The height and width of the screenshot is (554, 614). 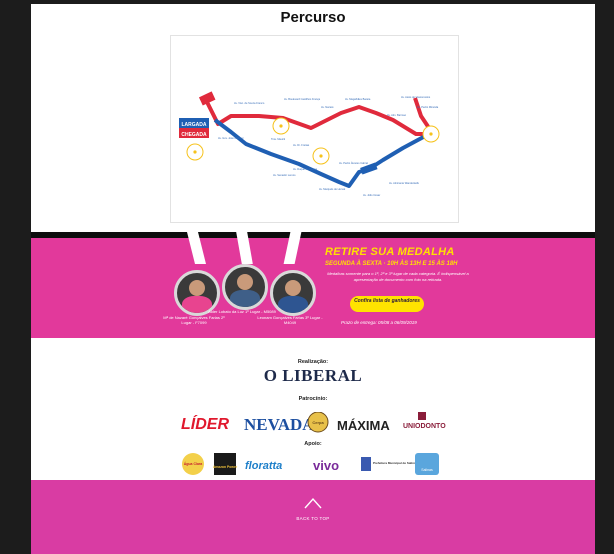 I want to click on prefeitura-logo: Prefeitura Municipal de Salinópolis, so click(x=392, y=464).